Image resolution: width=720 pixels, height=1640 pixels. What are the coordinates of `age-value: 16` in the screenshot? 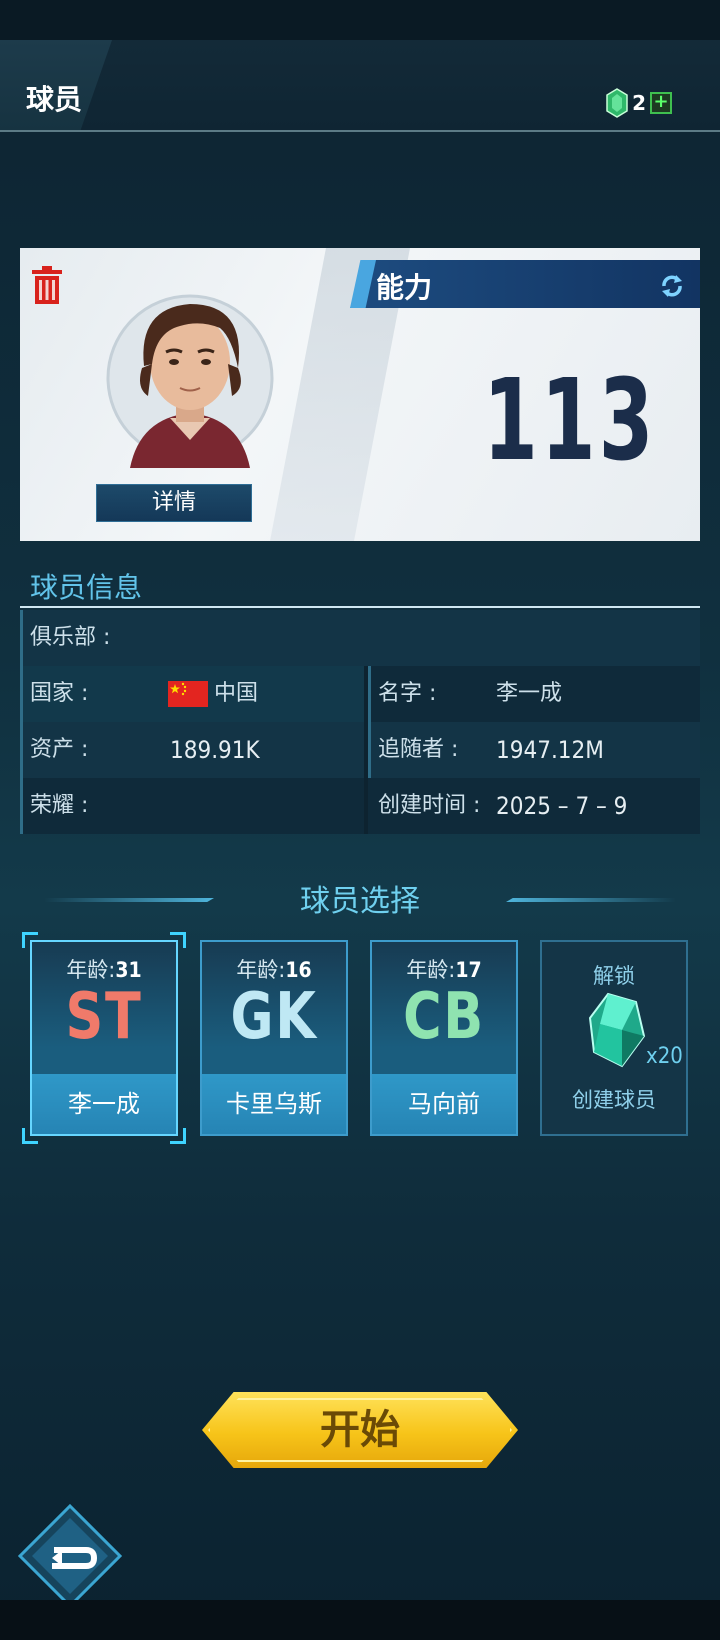 It's located at (298, 970).